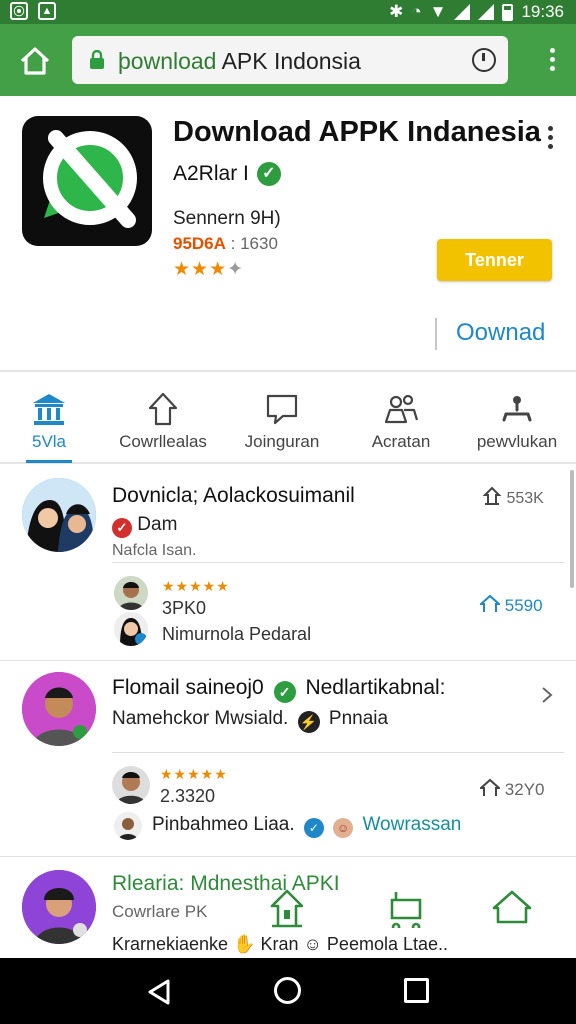 The height and width of the screenshot is (1024, 576). I want to click on people-icon, so click(401, 409).